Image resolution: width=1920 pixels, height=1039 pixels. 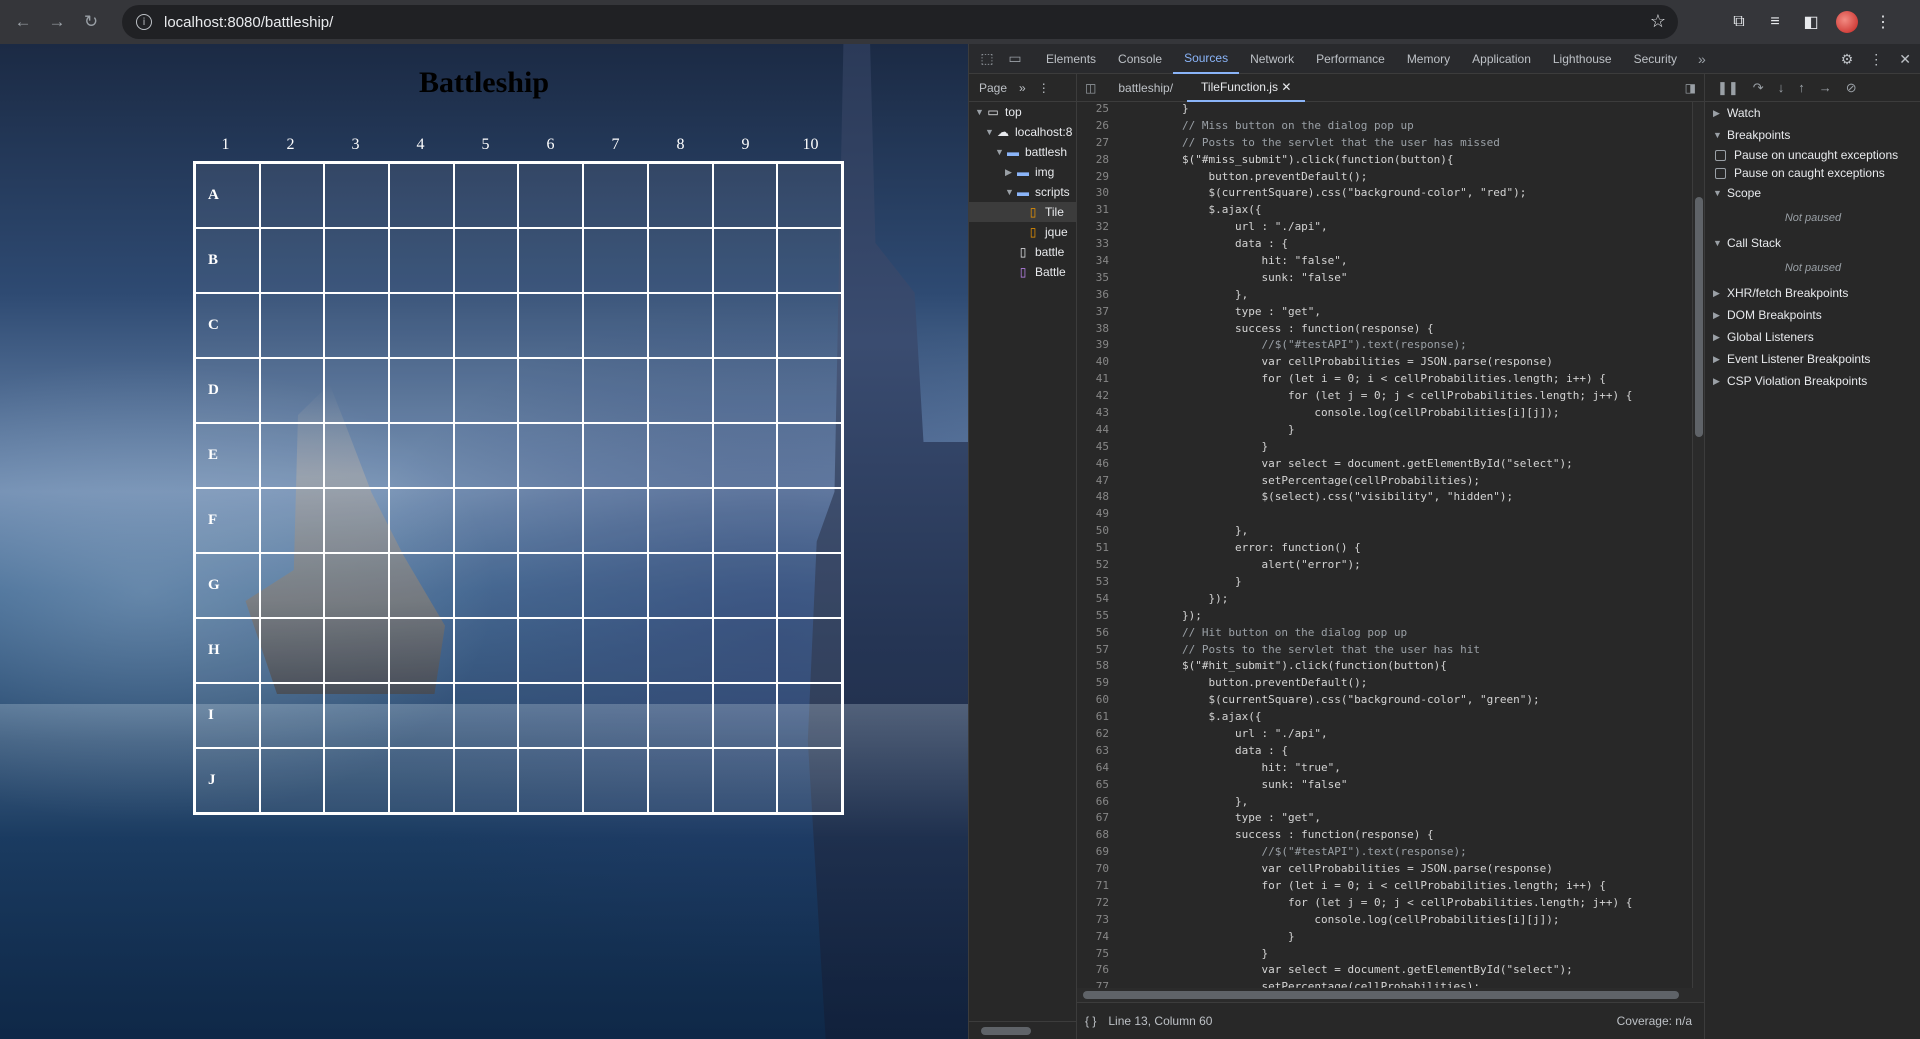 What do you see at coordinates (1758, 88) in the screenshot?
I see `step-over-icon: ↷` at bounding box center [1758, 88].